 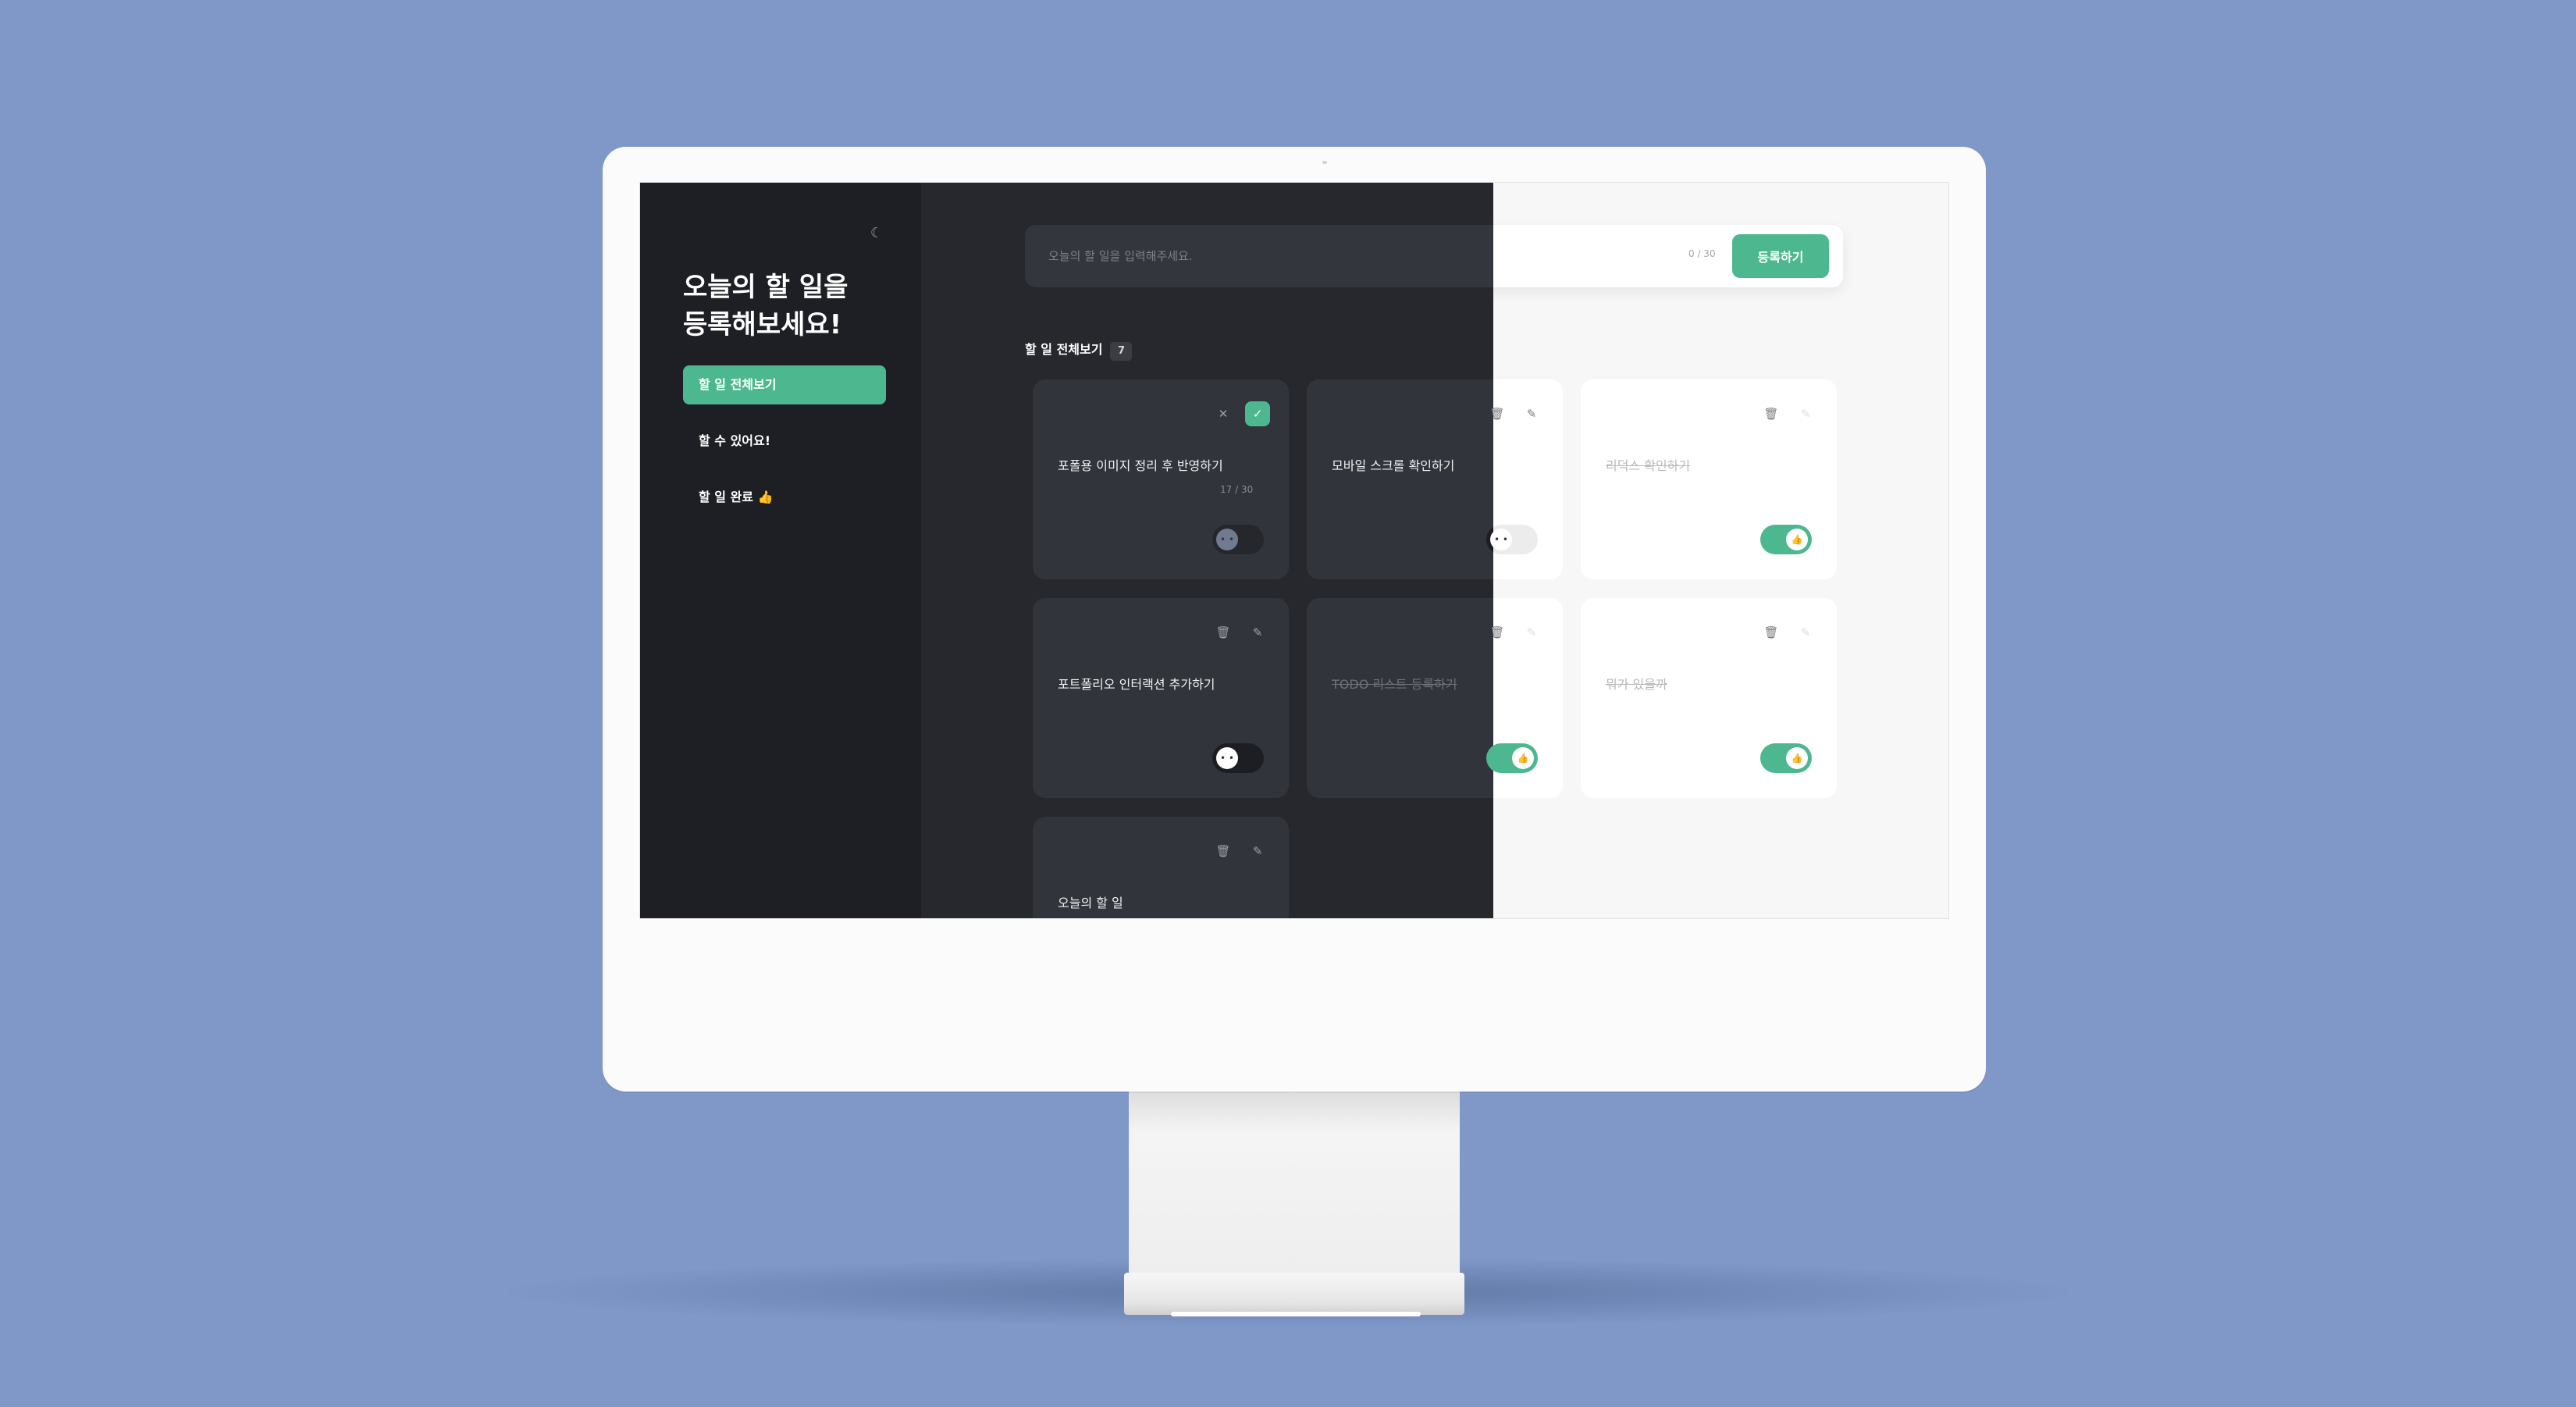 I want to click on moon-icon: ☾, so click(x=876, y=233).